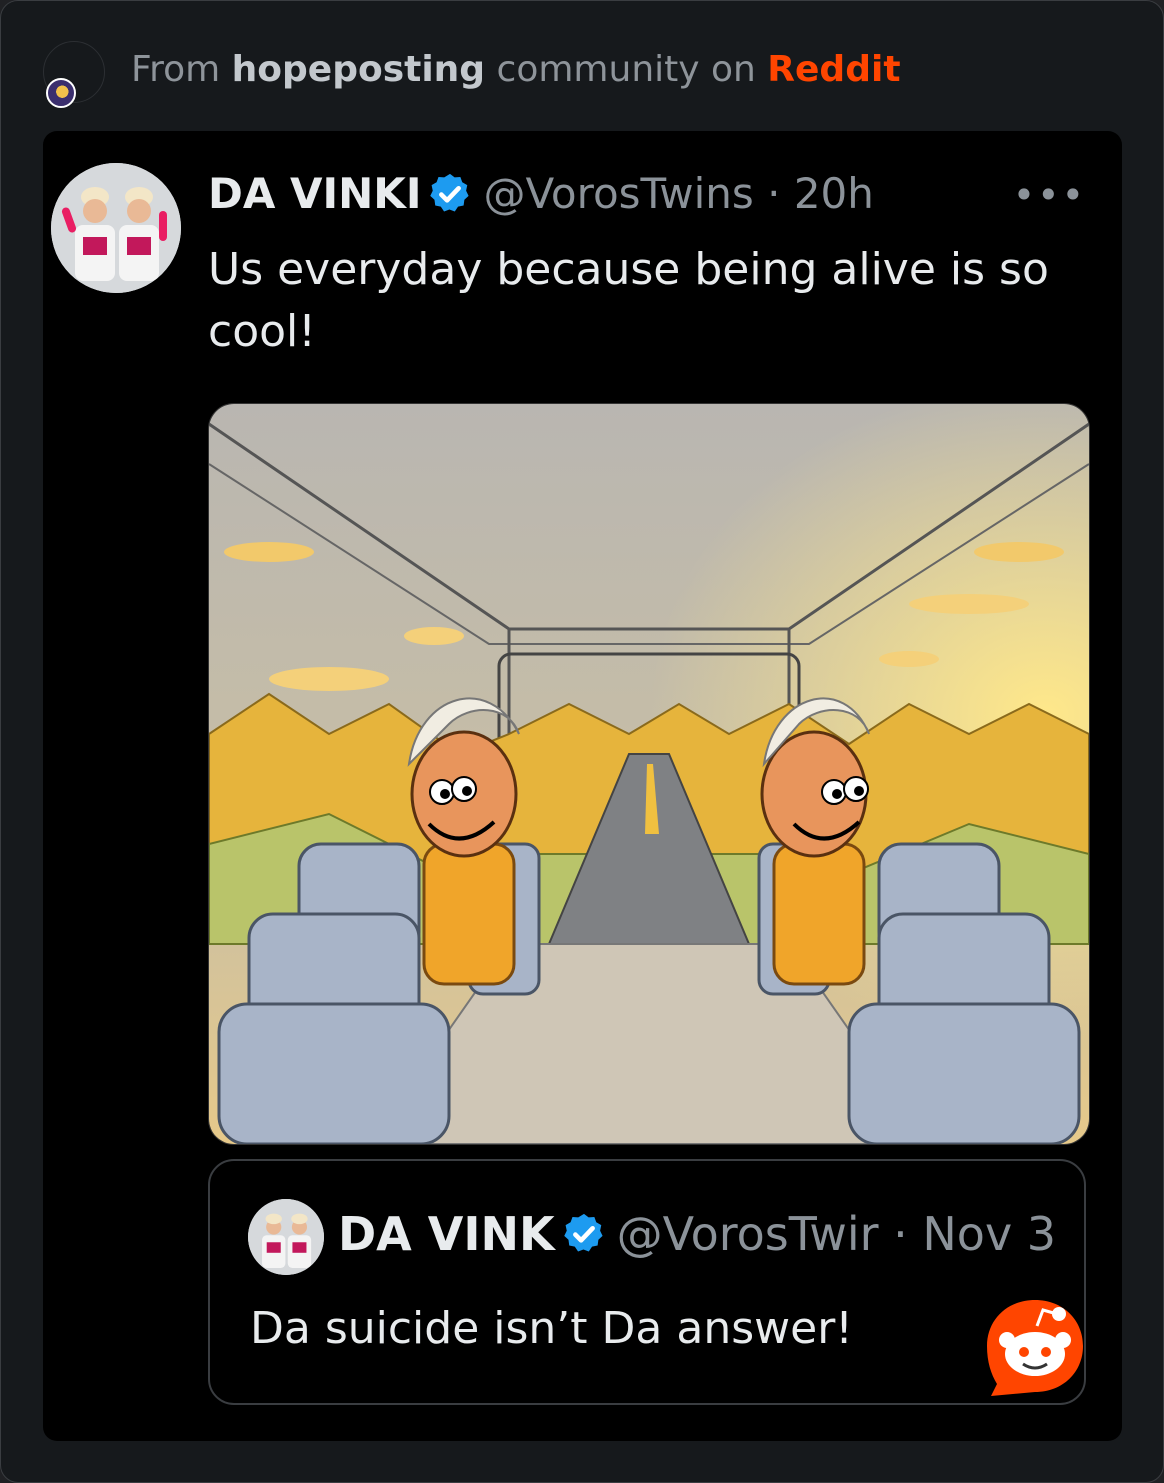 This screenshot has width=1164, height=1483. I want to click on share-header: From hopeposting community on Reddit, so click(593, 76).